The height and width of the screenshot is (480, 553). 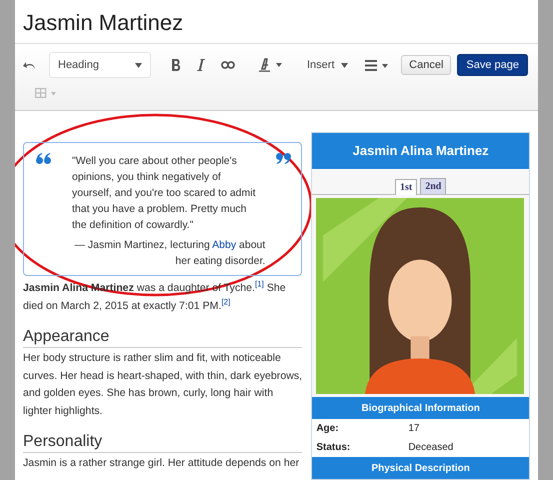 What do you see at coordinates (228, 65) in the screenshot?
I see `link-icon` at bounding box center [228, 65].